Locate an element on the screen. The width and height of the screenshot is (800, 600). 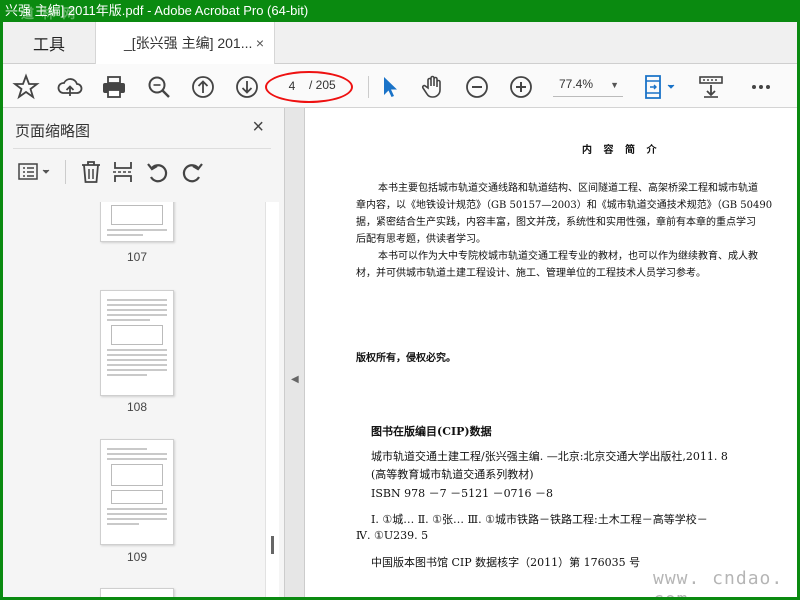
thumbnail-scrollbar is located at coordinates (272, 399).